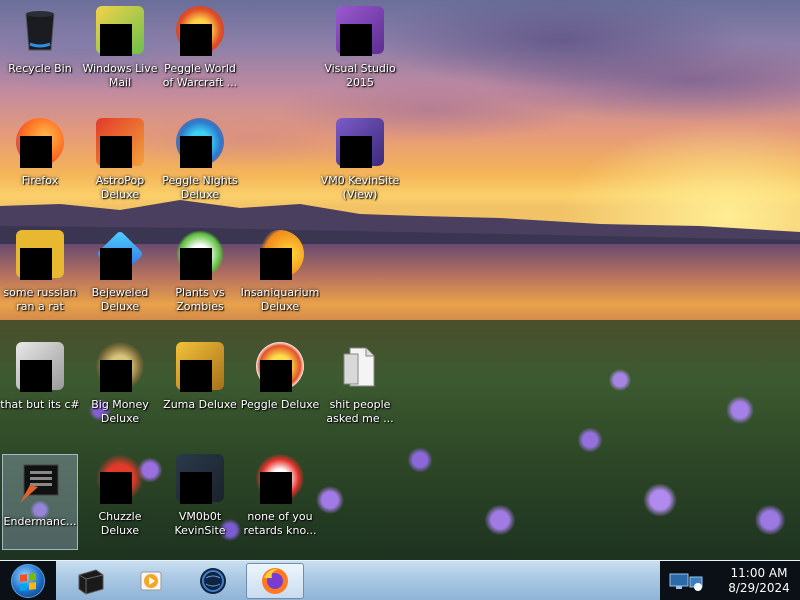 Image resolution: width=800 pixels, height=600 pixels. I want to click on icon-label: Plants vs Zombies, so click(200, 299).